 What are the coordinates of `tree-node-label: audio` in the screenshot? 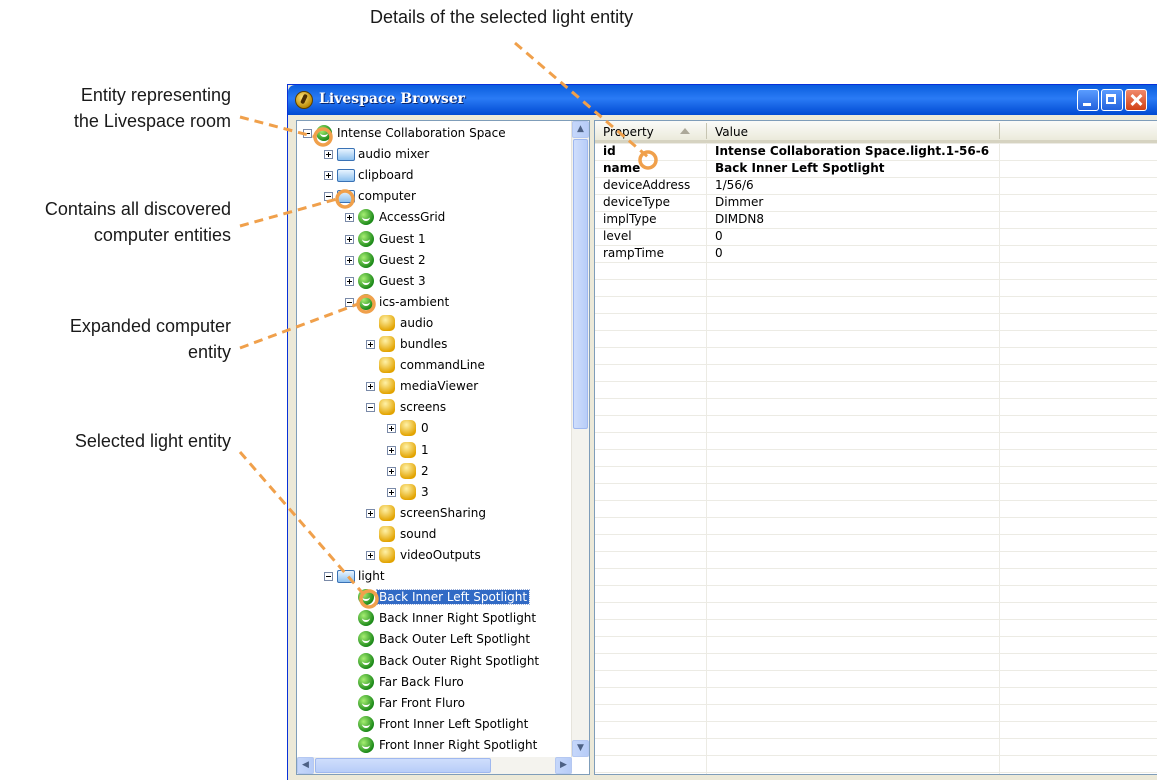 It's located at (416, 323).